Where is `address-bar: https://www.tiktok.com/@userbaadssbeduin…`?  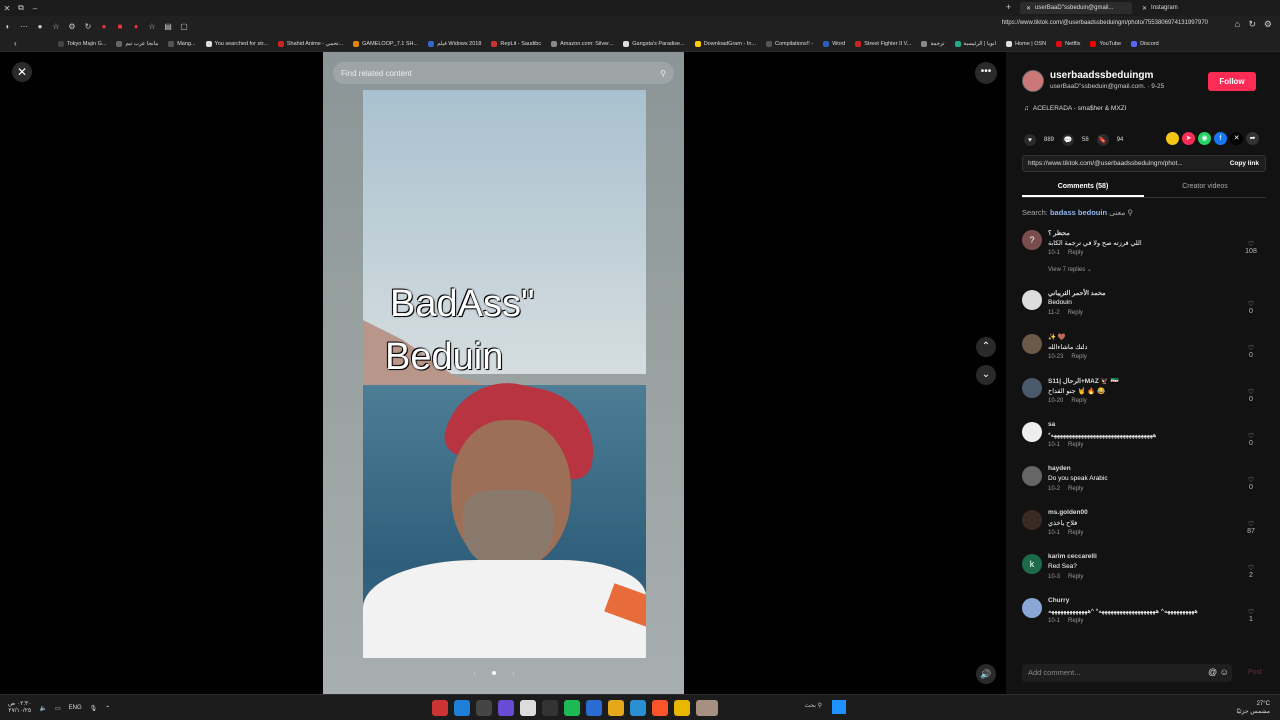 address-bar: https://www.tiktok.com/@userbaadssbeduin… is located at coordinates (1105, 23).